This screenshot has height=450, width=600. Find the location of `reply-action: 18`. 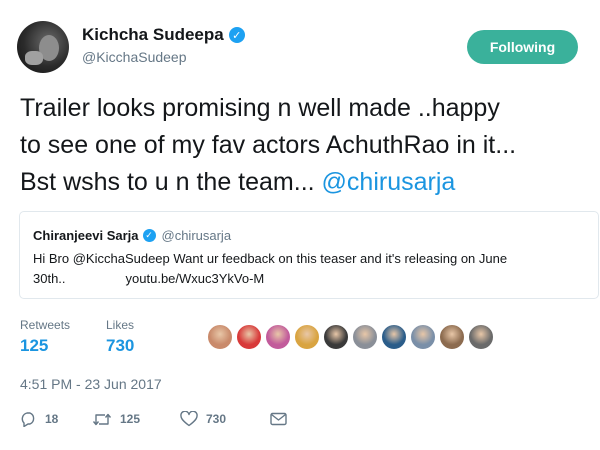

reply-action: 18 is located at coordinates (56, 419).